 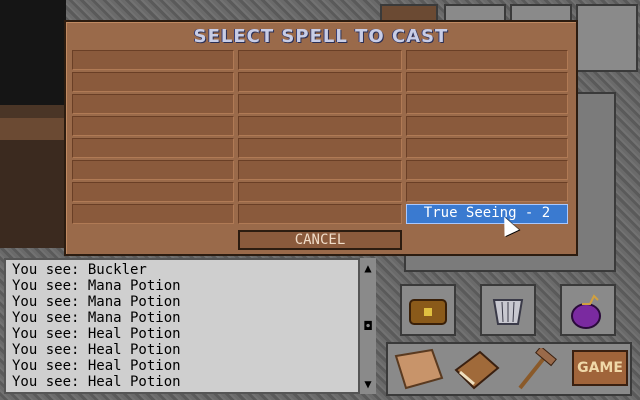 What do you see at coordinates (487, 214) in the screenshot?
I see `spell-option-selected: True Seeing - 2` at bounding box center [487, 214].